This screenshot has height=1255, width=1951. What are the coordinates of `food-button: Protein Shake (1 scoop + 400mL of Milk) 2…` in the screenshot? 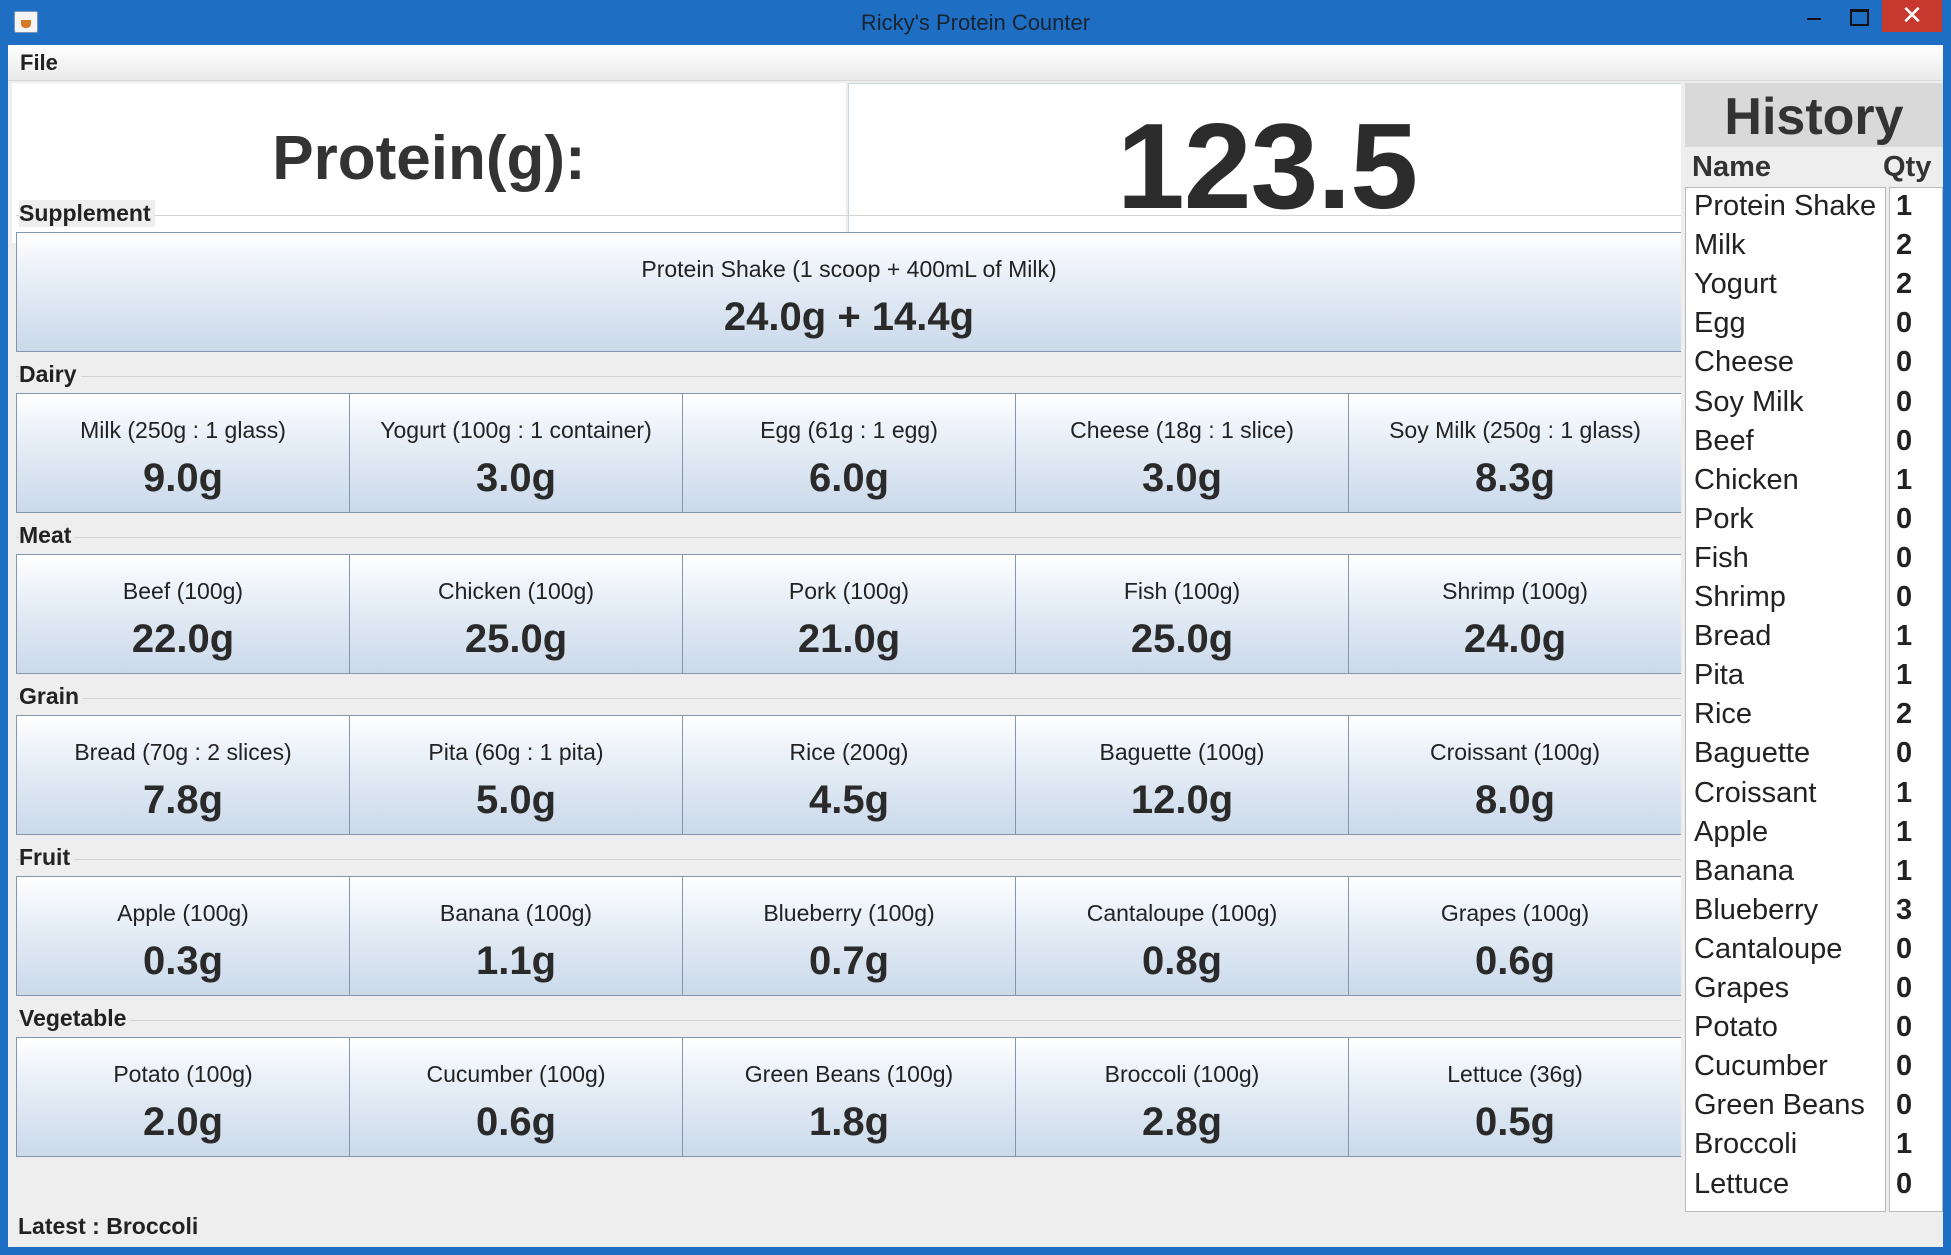 It's located at (849, 292).